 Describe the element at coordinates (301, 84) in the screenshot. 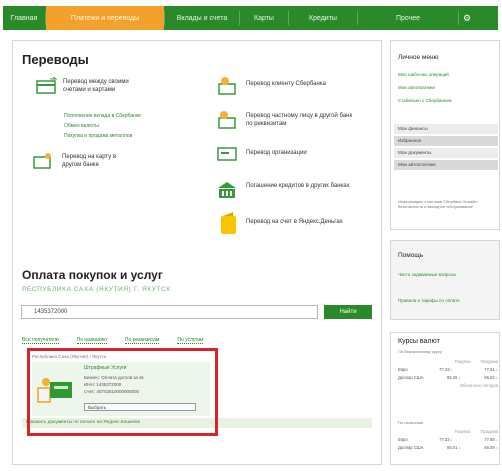

I see `transfer-sberbank-client-link: Перевод клиенту Сбербанка` at that location.